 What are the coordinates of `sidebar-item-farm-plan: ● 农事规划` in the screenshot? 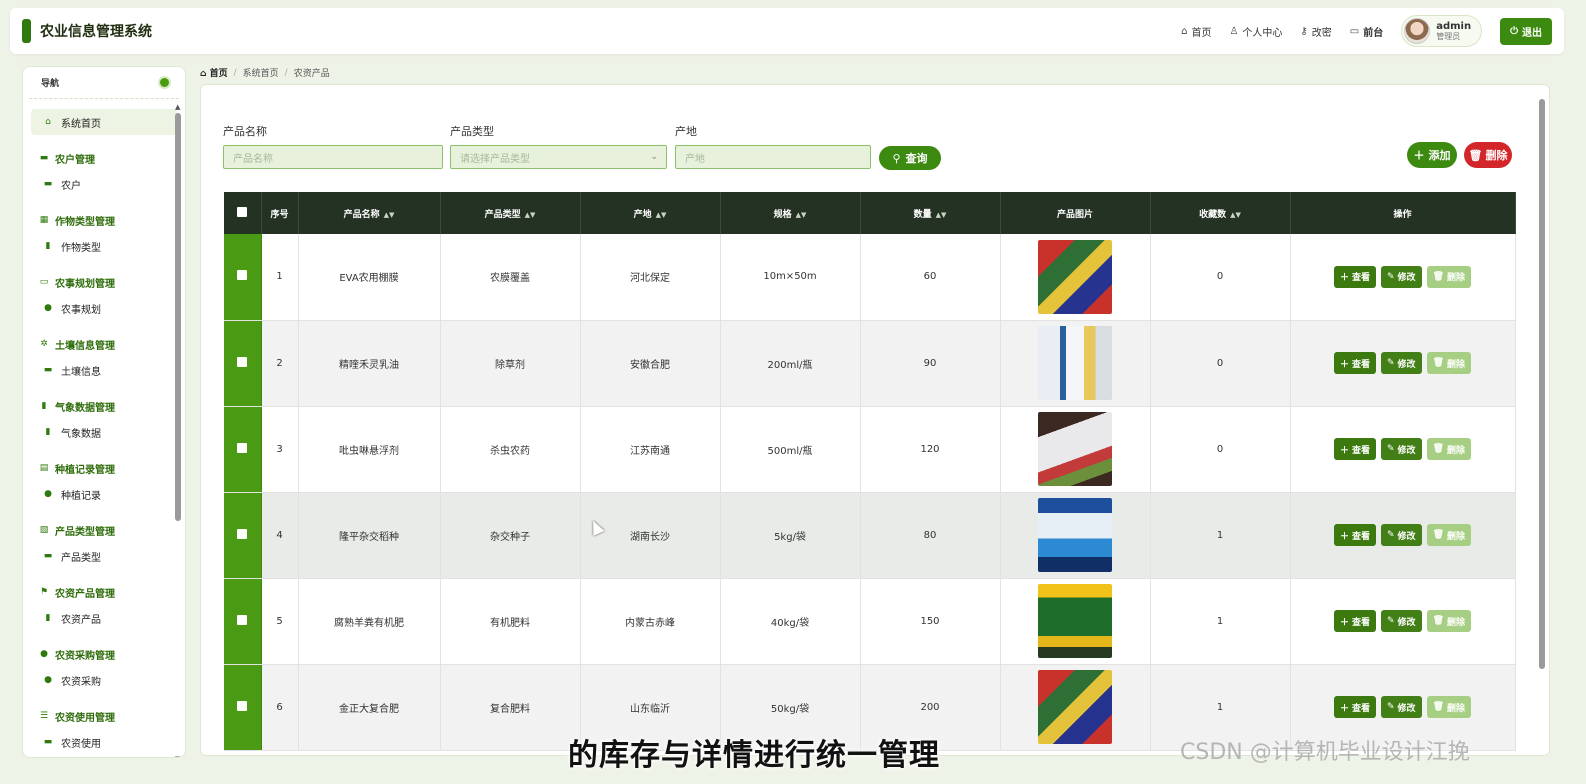 It's located at (104, 308).